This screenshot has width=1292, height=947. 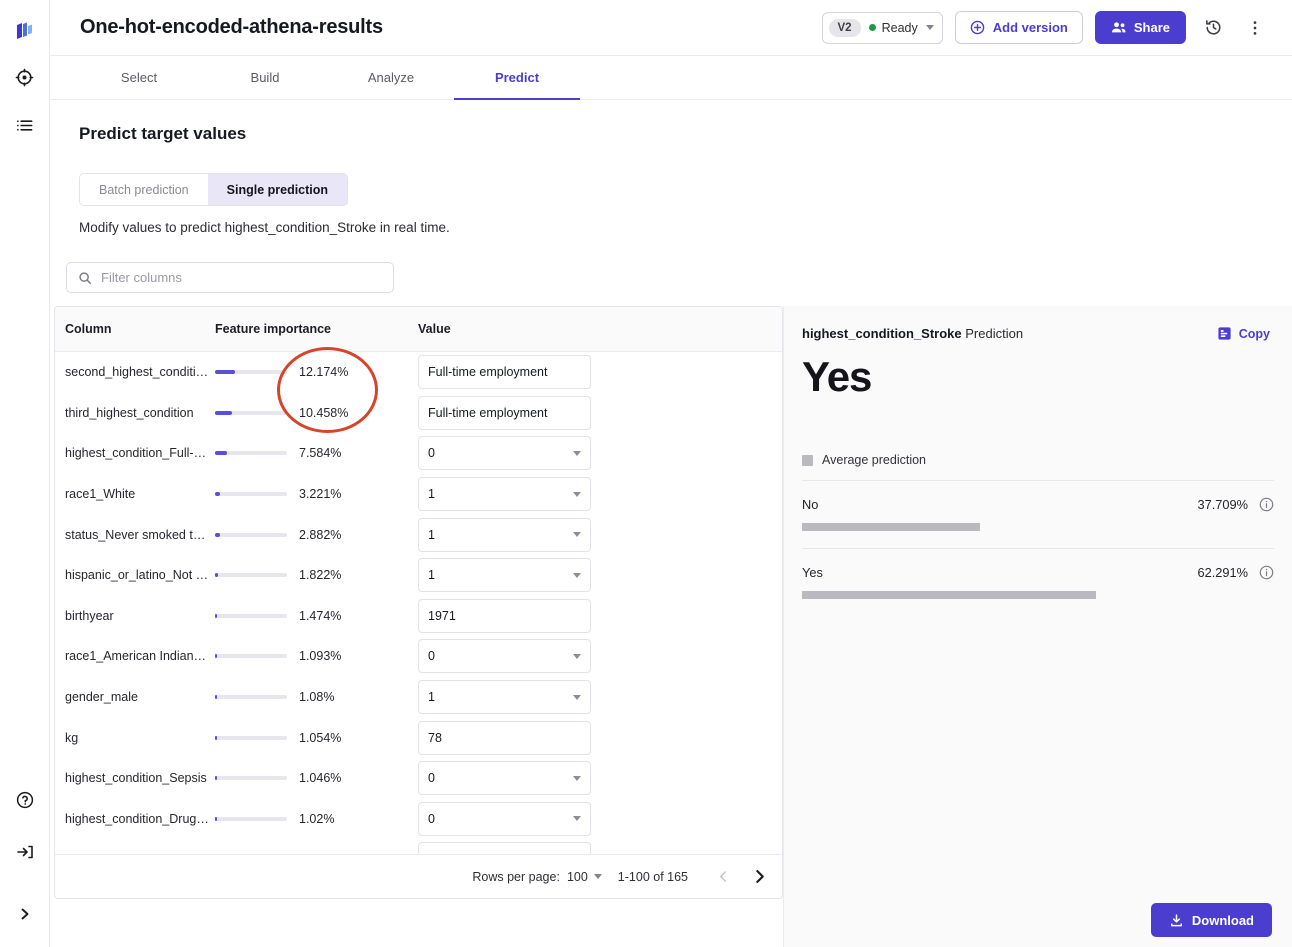 I want to click on history-clock-icon, so click(x=1213, y=28).